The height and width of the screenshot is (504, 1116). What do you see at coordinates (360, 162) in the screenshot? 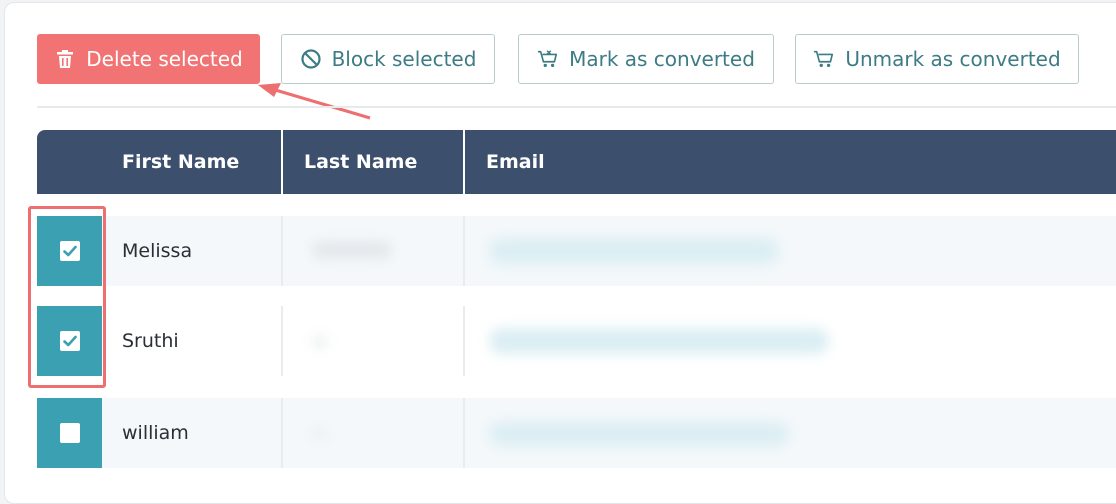
I see `column-header-last-name: Last Name` at bounding box center [360, 162].